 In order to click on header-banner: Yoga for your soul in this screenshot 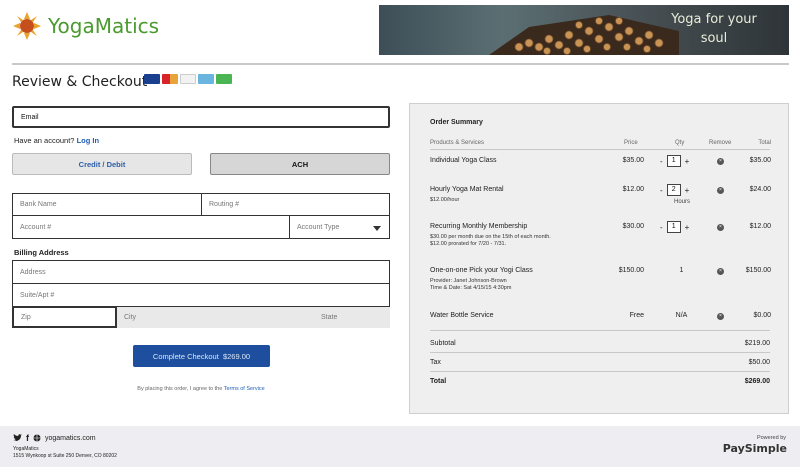, I will do `click(584, 30)`.